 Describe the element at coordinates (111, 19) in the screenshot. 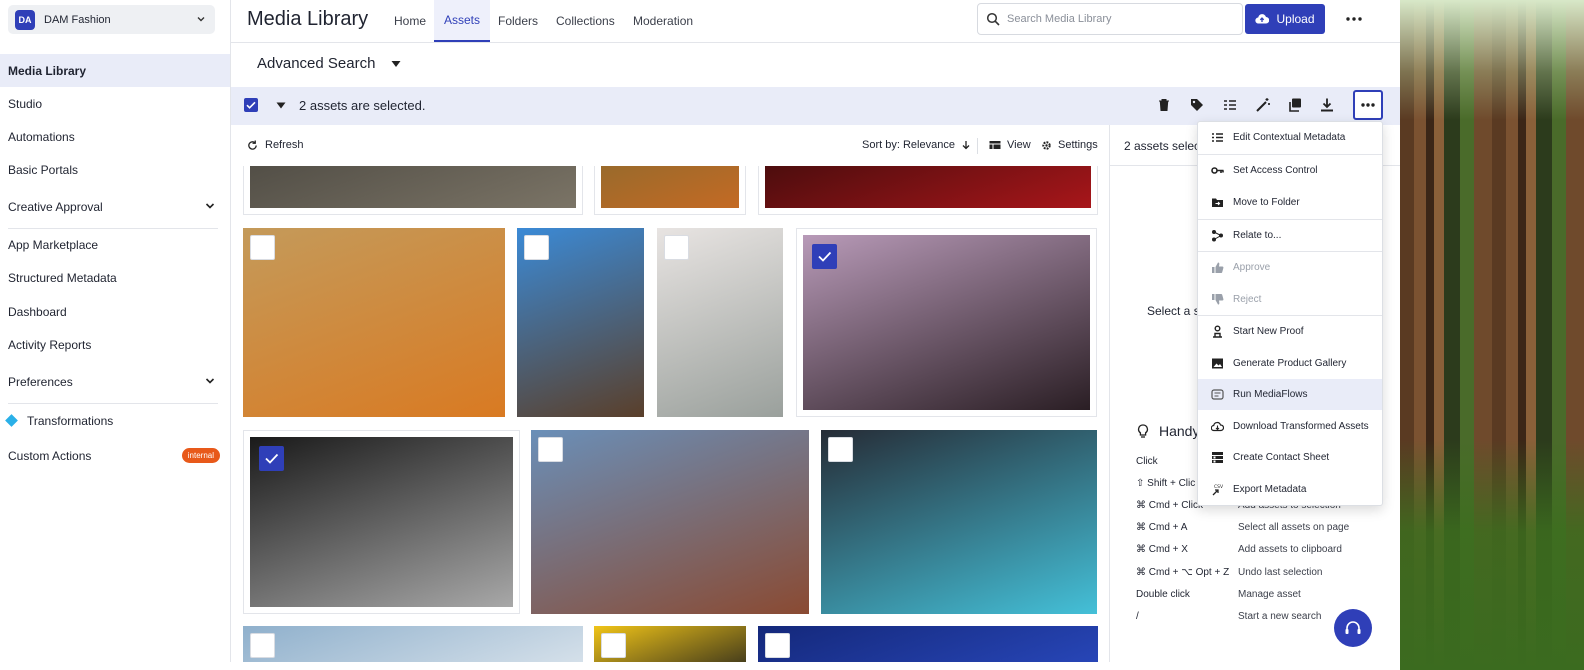

I see `workspace-switcher: DA DAM Fashion` at that location.